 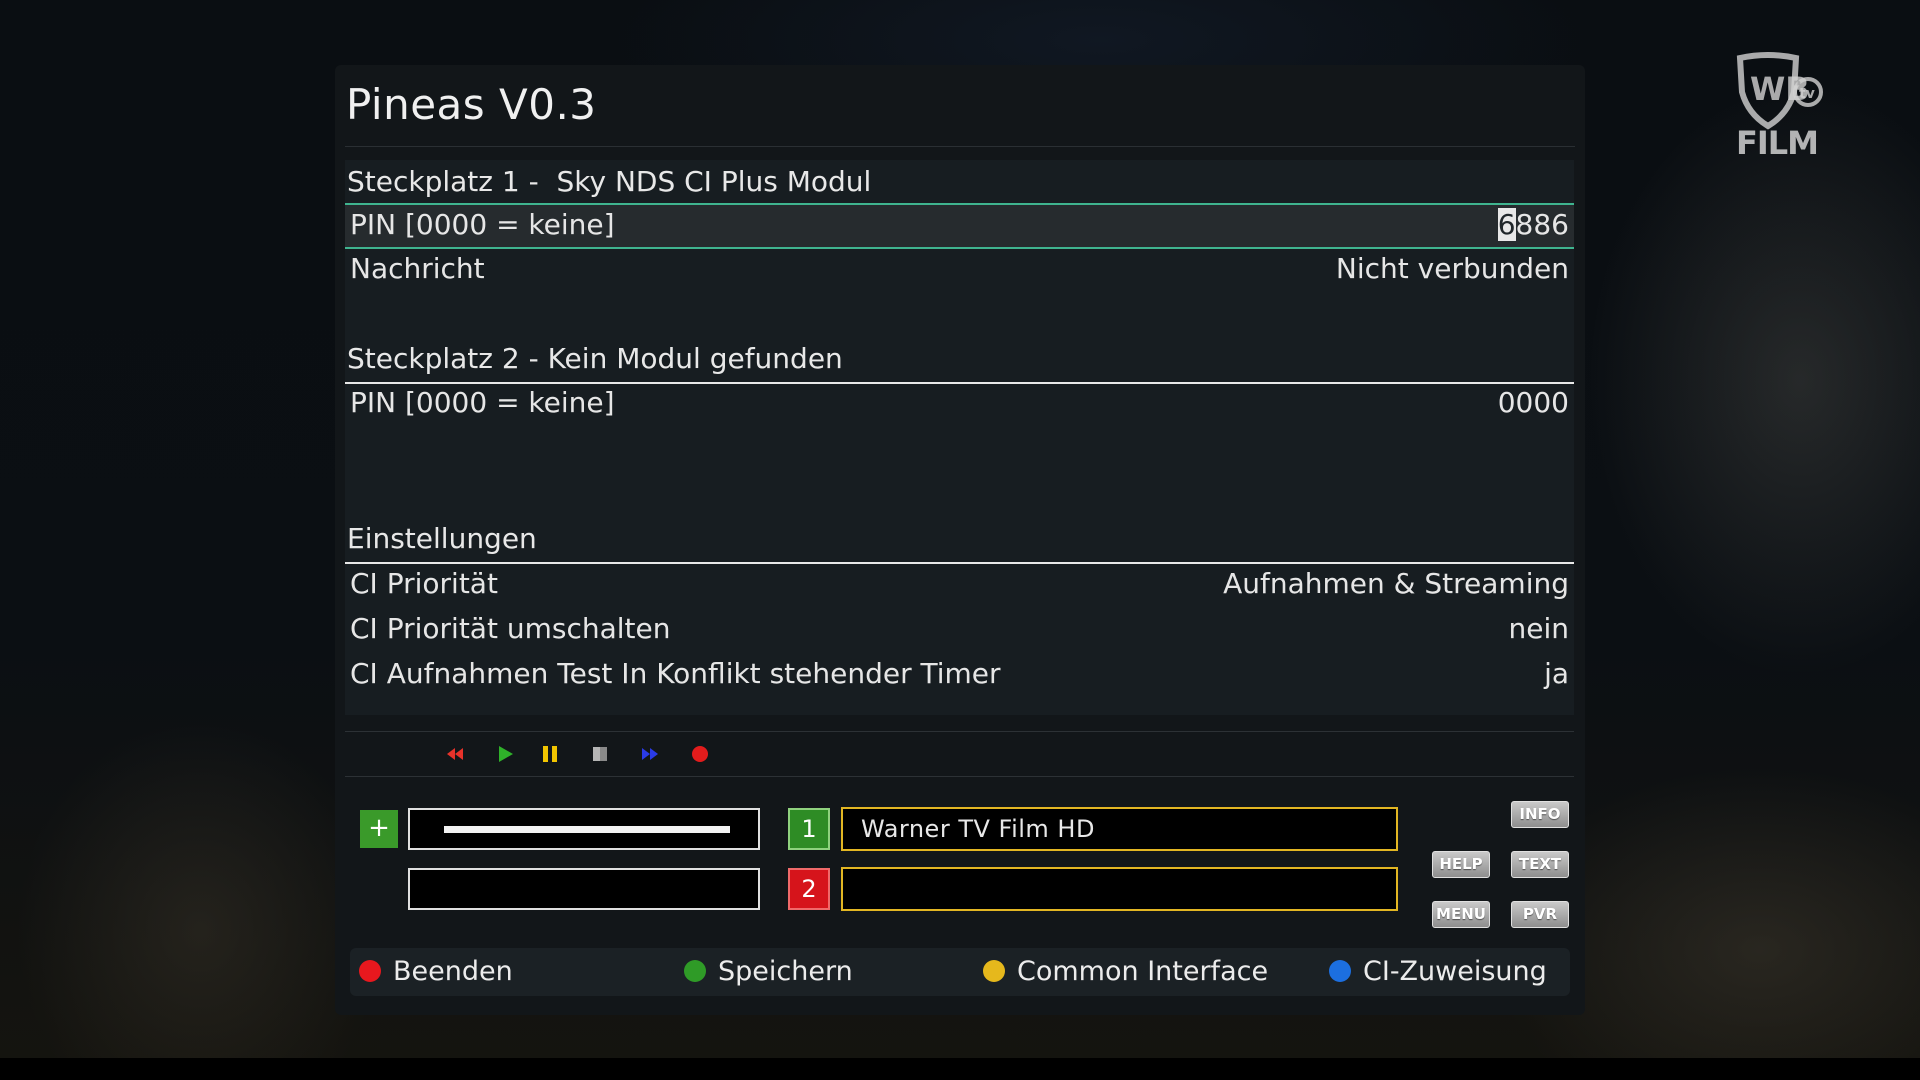 What do you see at coordinates (1533, 402) in the screenshot?
I see `slot2-pin-value: 0000` at bounding box center [1533, 402].